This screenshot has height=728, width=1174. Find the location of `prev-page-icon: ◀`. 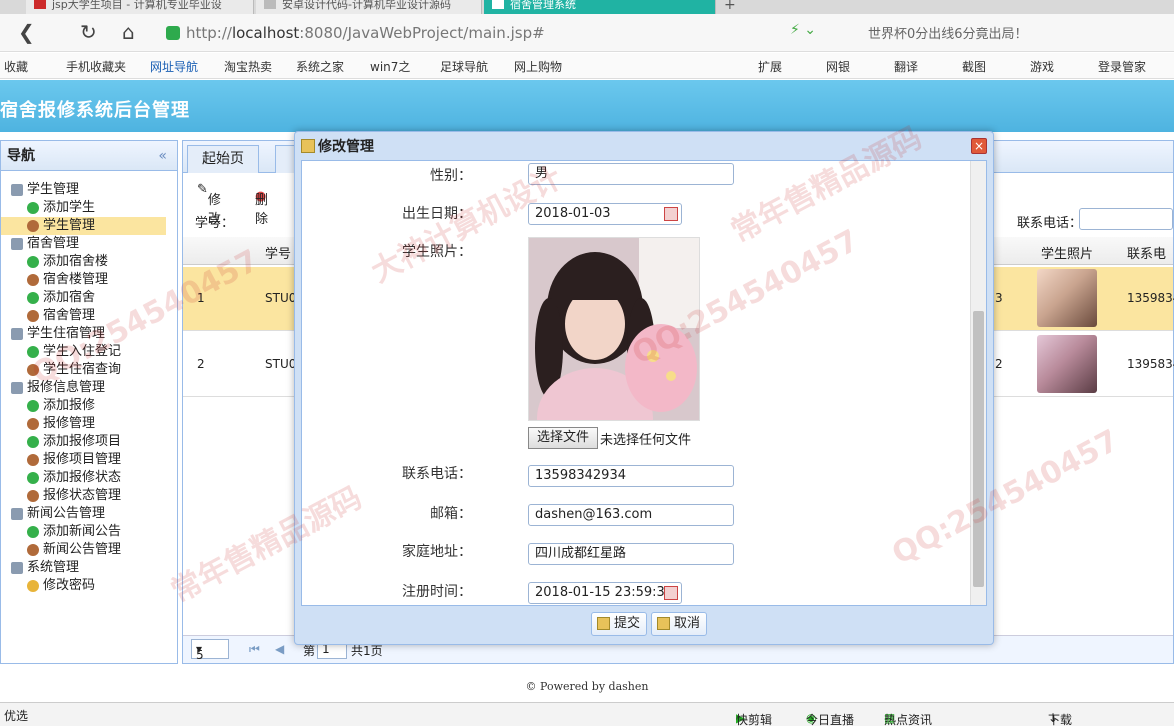

prev-page-icon: ◀ is located at coordinates (279, 649).